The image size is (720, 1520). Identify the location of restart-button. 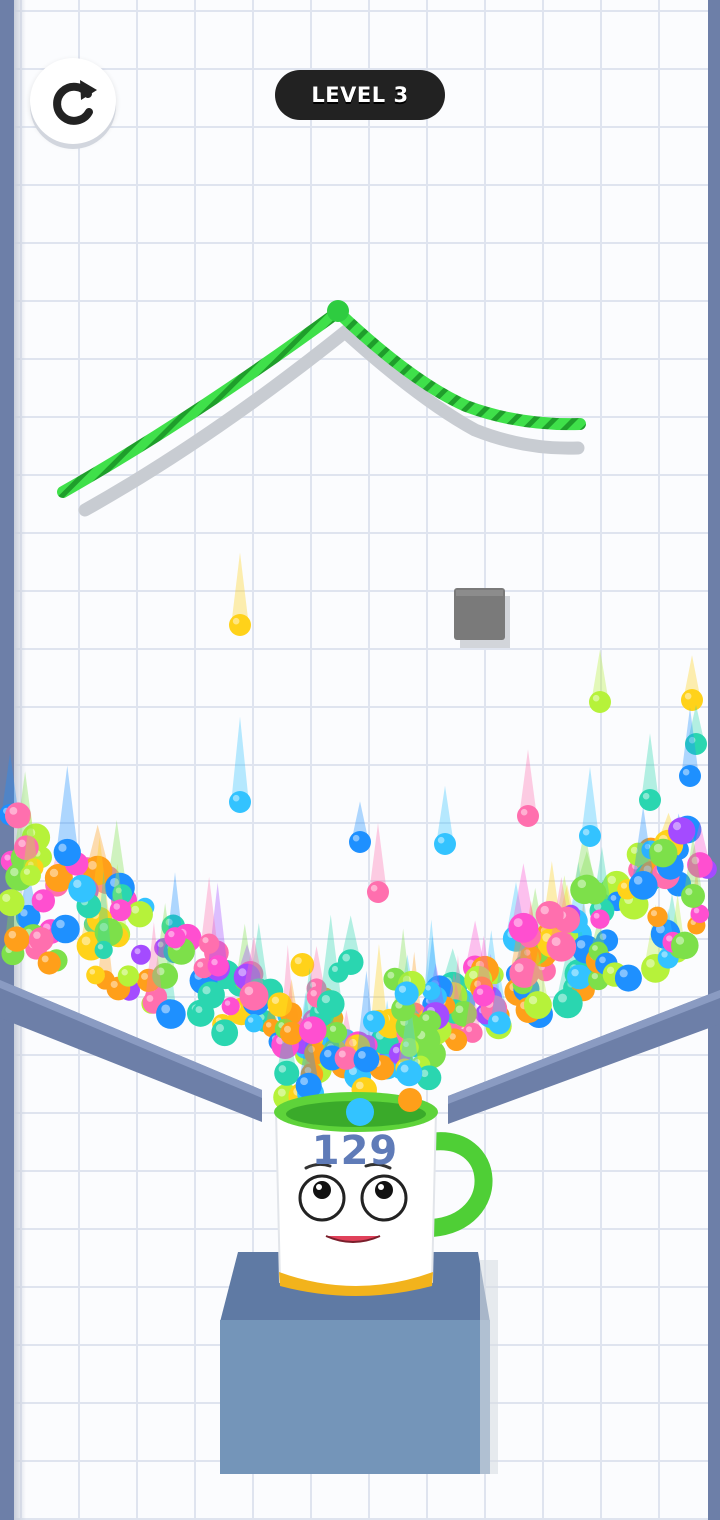
(73, 101).